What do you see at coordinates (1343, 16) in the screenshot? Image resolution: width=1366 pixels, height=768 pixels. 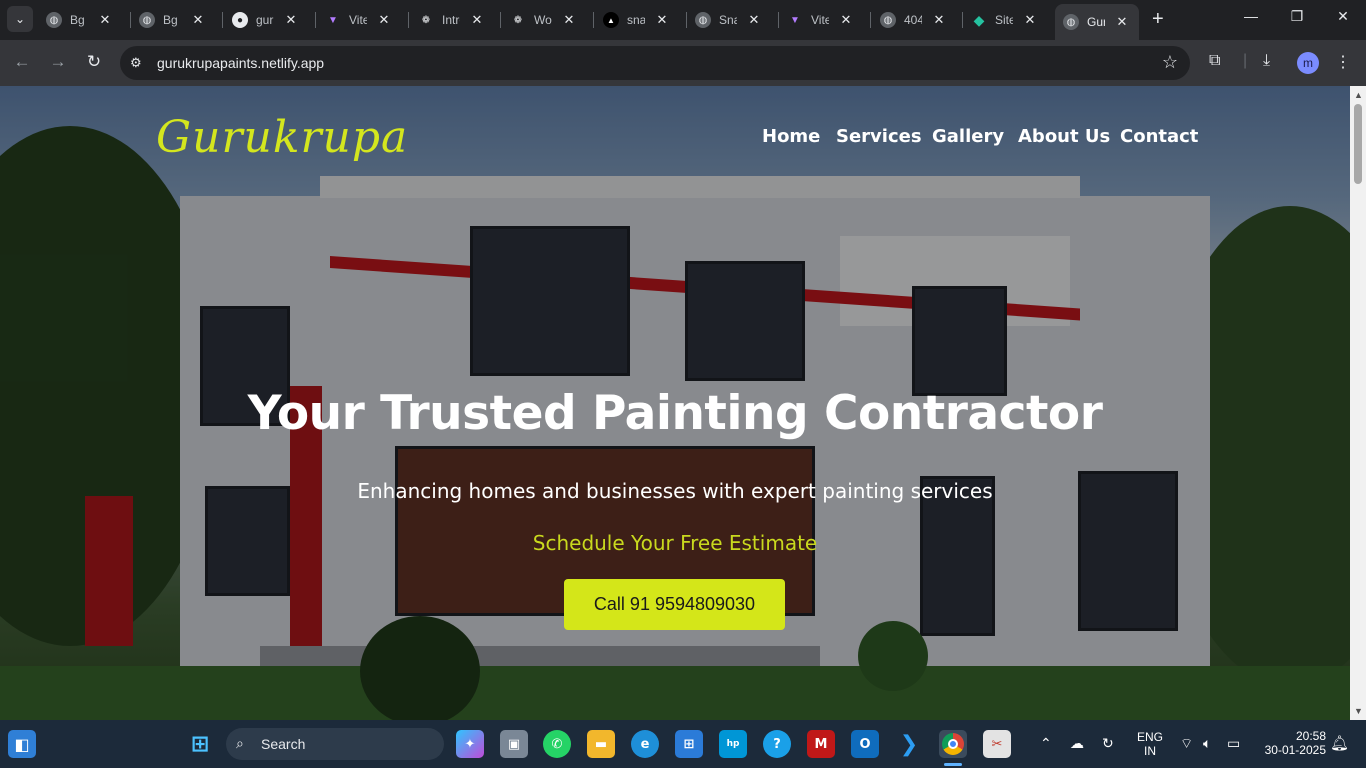 I see `close-window-button: ✕` at bounding box center [1343, 16].